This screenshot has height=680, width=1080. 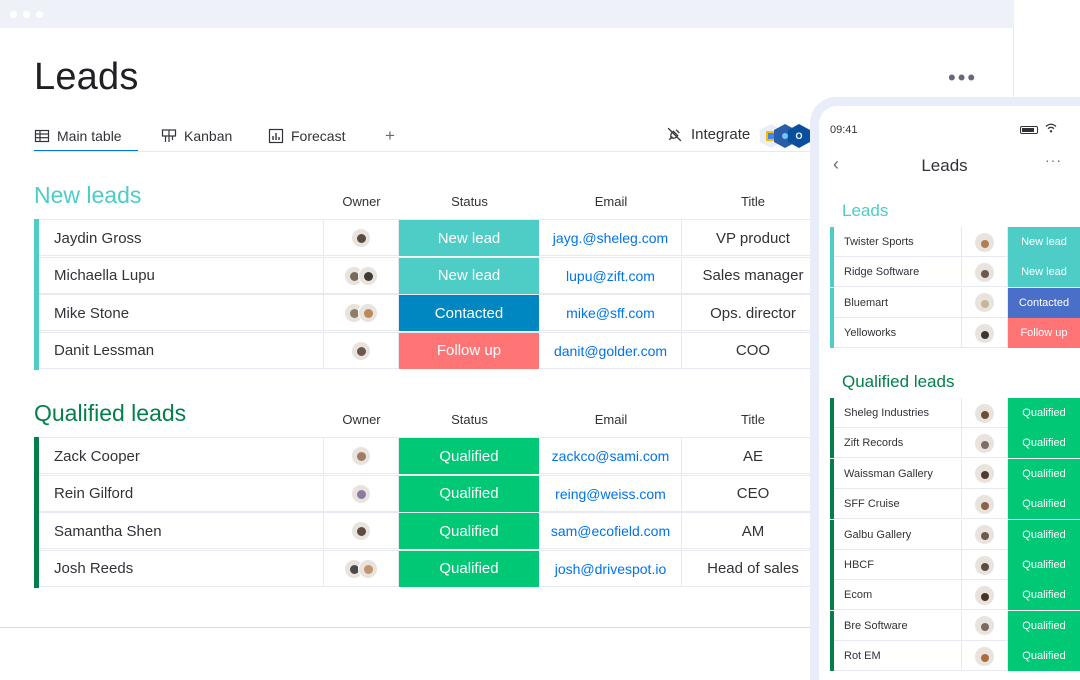 What do you see at coordinates (955, 534) in the screenshot?
I see `mobile-row: Galbu Gallery Qualified` at bounding box center [955, 534].